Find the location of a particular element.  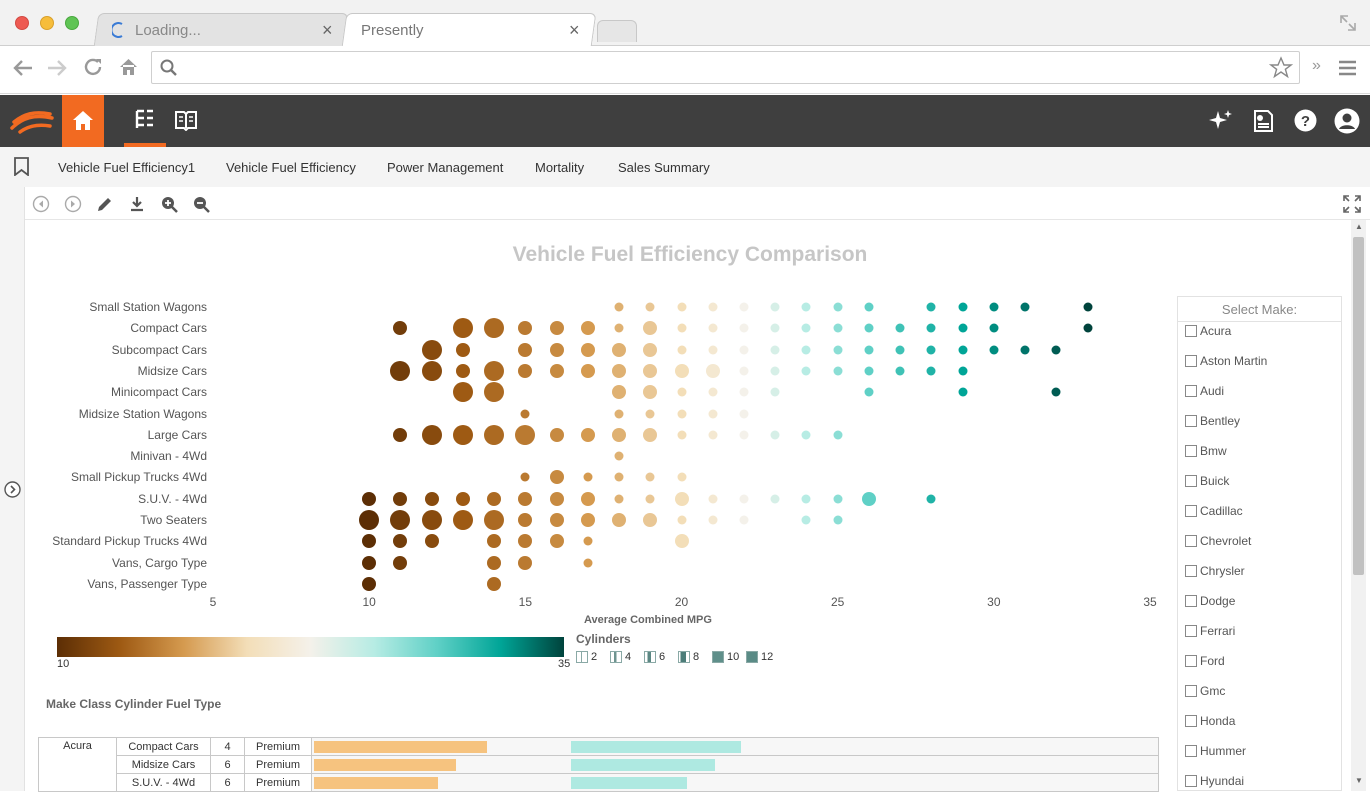

table-row: Midsize Cars 6 Premium is located at coordinates (599, 764).